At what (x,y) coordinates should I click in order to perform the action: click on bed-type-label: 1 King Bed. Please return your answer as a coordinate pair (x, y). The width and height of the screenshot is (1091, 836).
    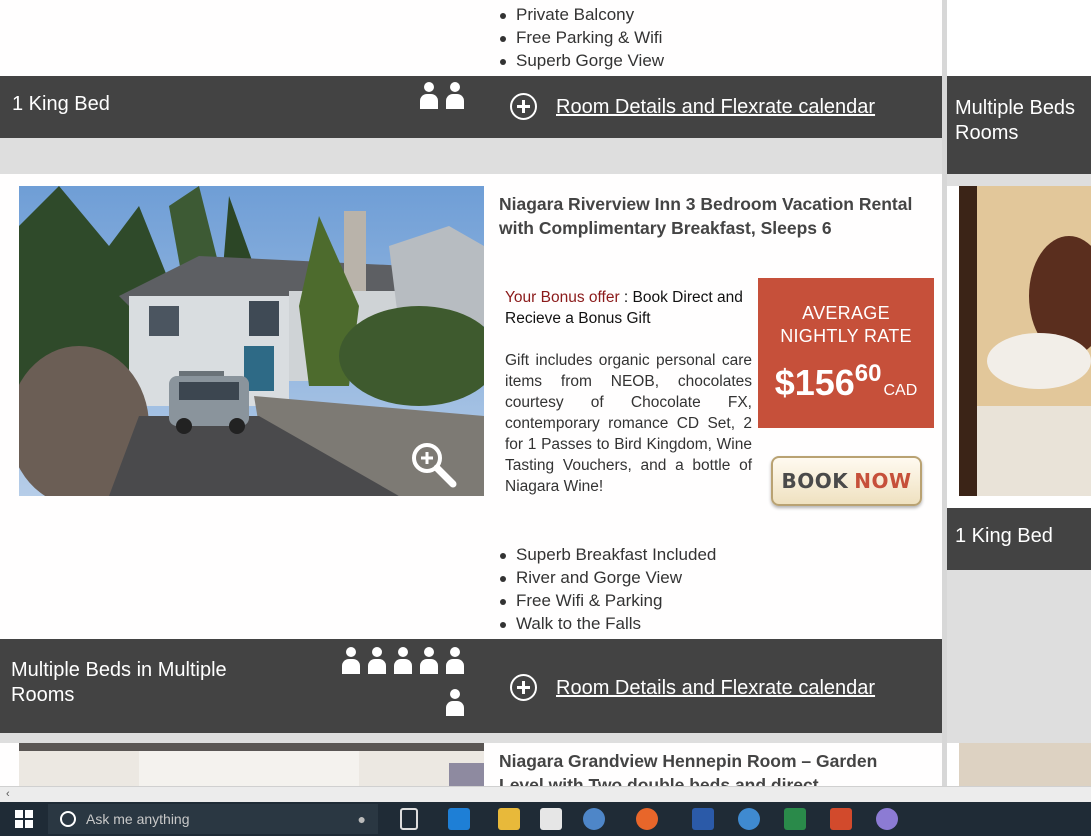
    Looking at the image, I should click on (61, 104).